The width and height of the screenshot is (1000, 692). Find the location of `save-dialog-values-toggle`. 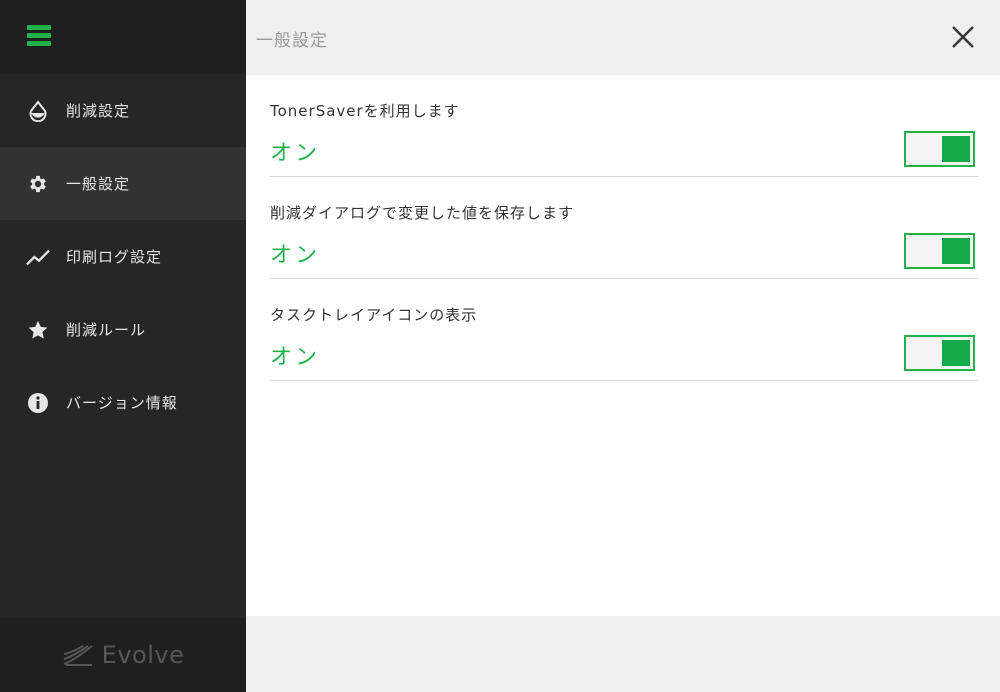

save-dialog-values-toggle is located at coordinates (939, 251).